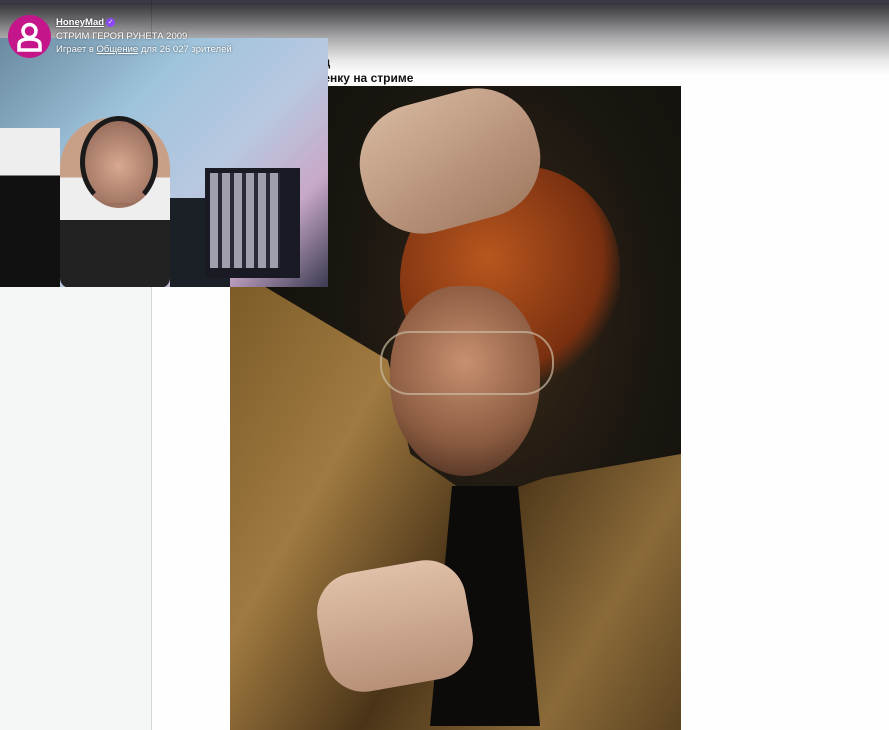  I want to click on channel-avatar, so click(29, 36).